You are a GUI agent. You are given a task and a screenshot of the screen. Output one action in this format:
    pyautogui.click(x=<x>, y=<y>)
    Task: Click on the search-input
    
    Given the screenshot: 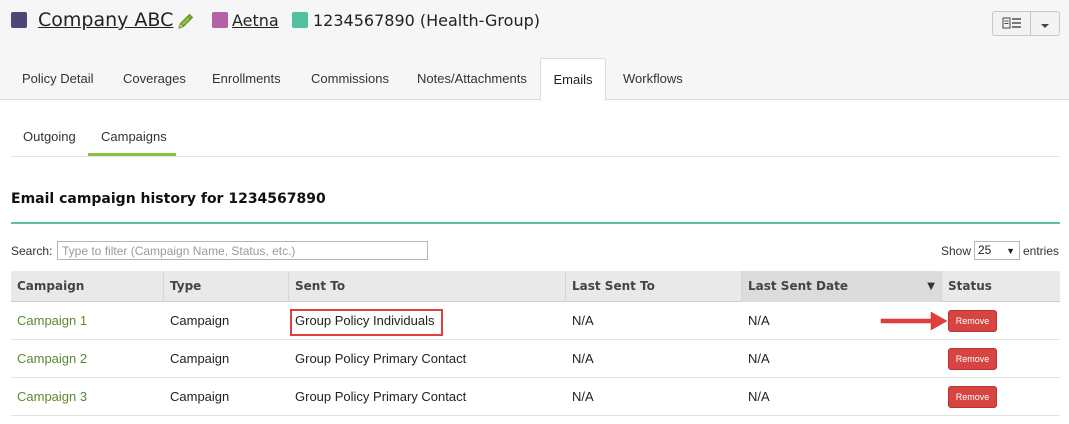 What is the action you would take?
    pyautogui.click(x=242, y=250)
    